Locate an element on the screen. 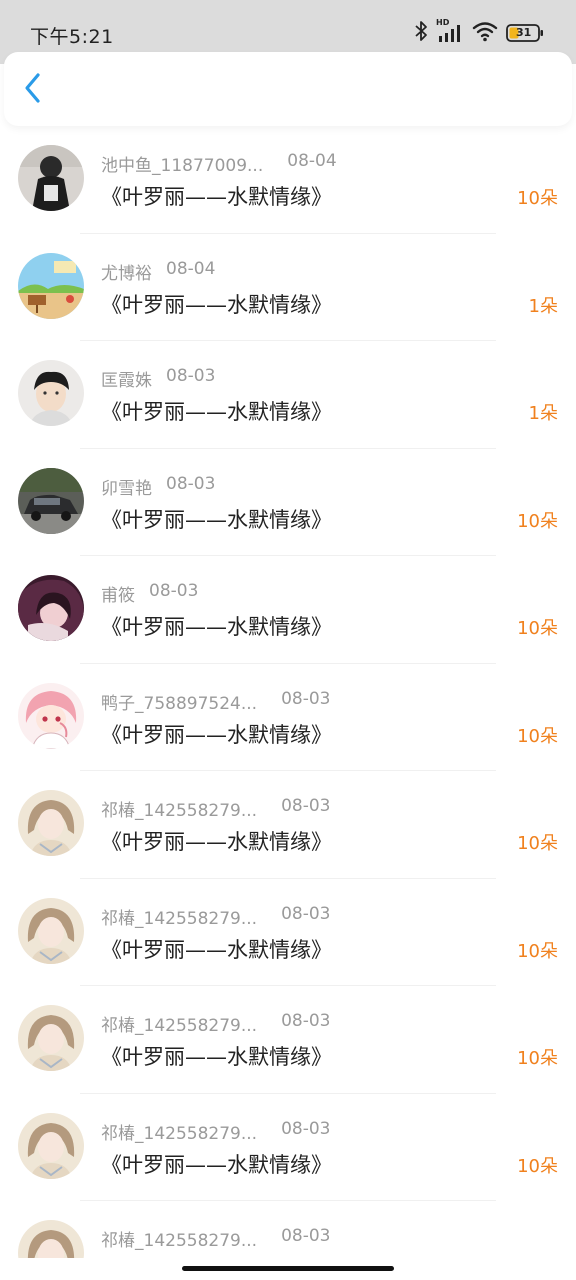  list-item: 祁椿_142558279... 08-03 is located at coordinates (288, 1229).